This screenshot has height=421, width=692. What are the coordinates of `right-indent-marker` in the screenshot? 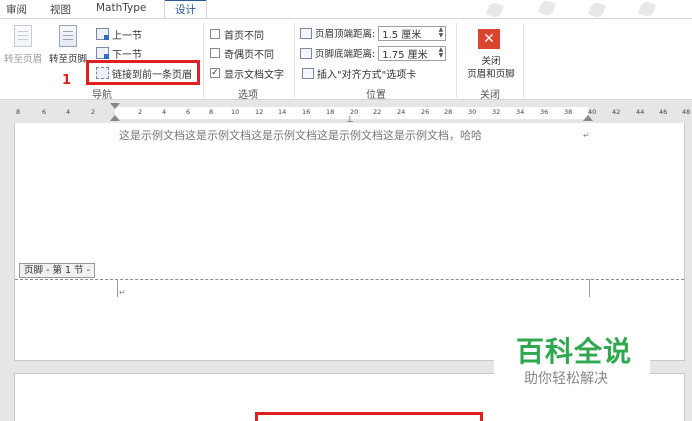 It's located at (588, 118).